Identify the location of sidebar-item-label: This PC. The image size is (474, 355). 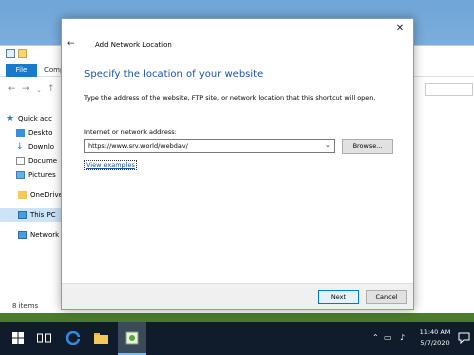
(43, 215).